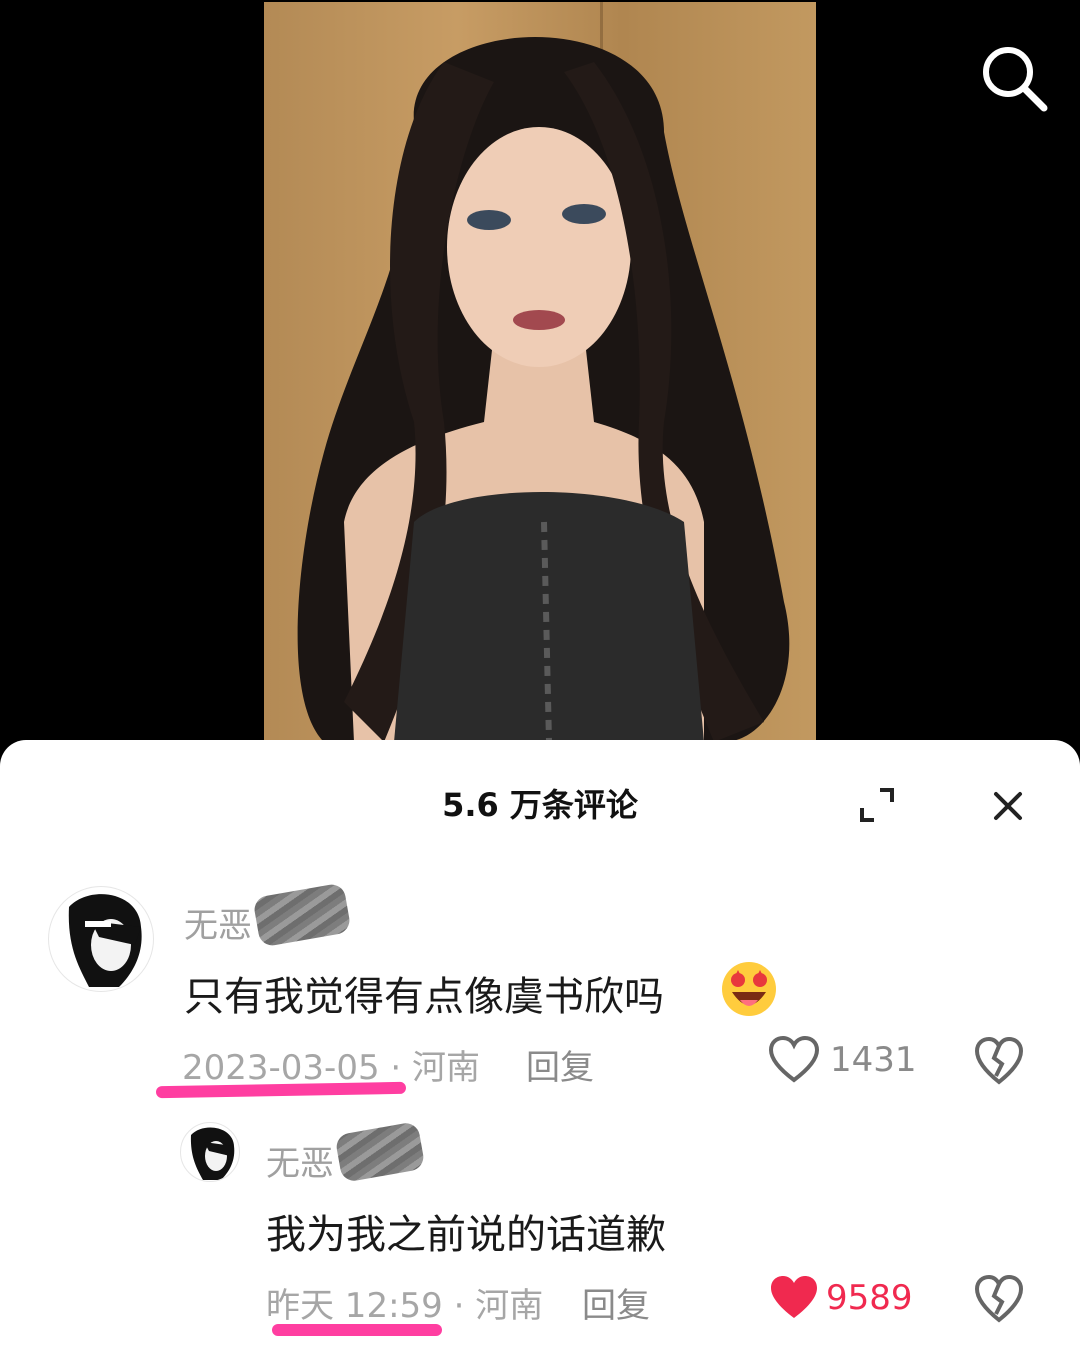 The width and height of the screenshot is (1080, 1350). What do you see at coordinates (869, 1298) in the screenshot?
I see `like-count: 9589` at bounding box center [869, 1298].